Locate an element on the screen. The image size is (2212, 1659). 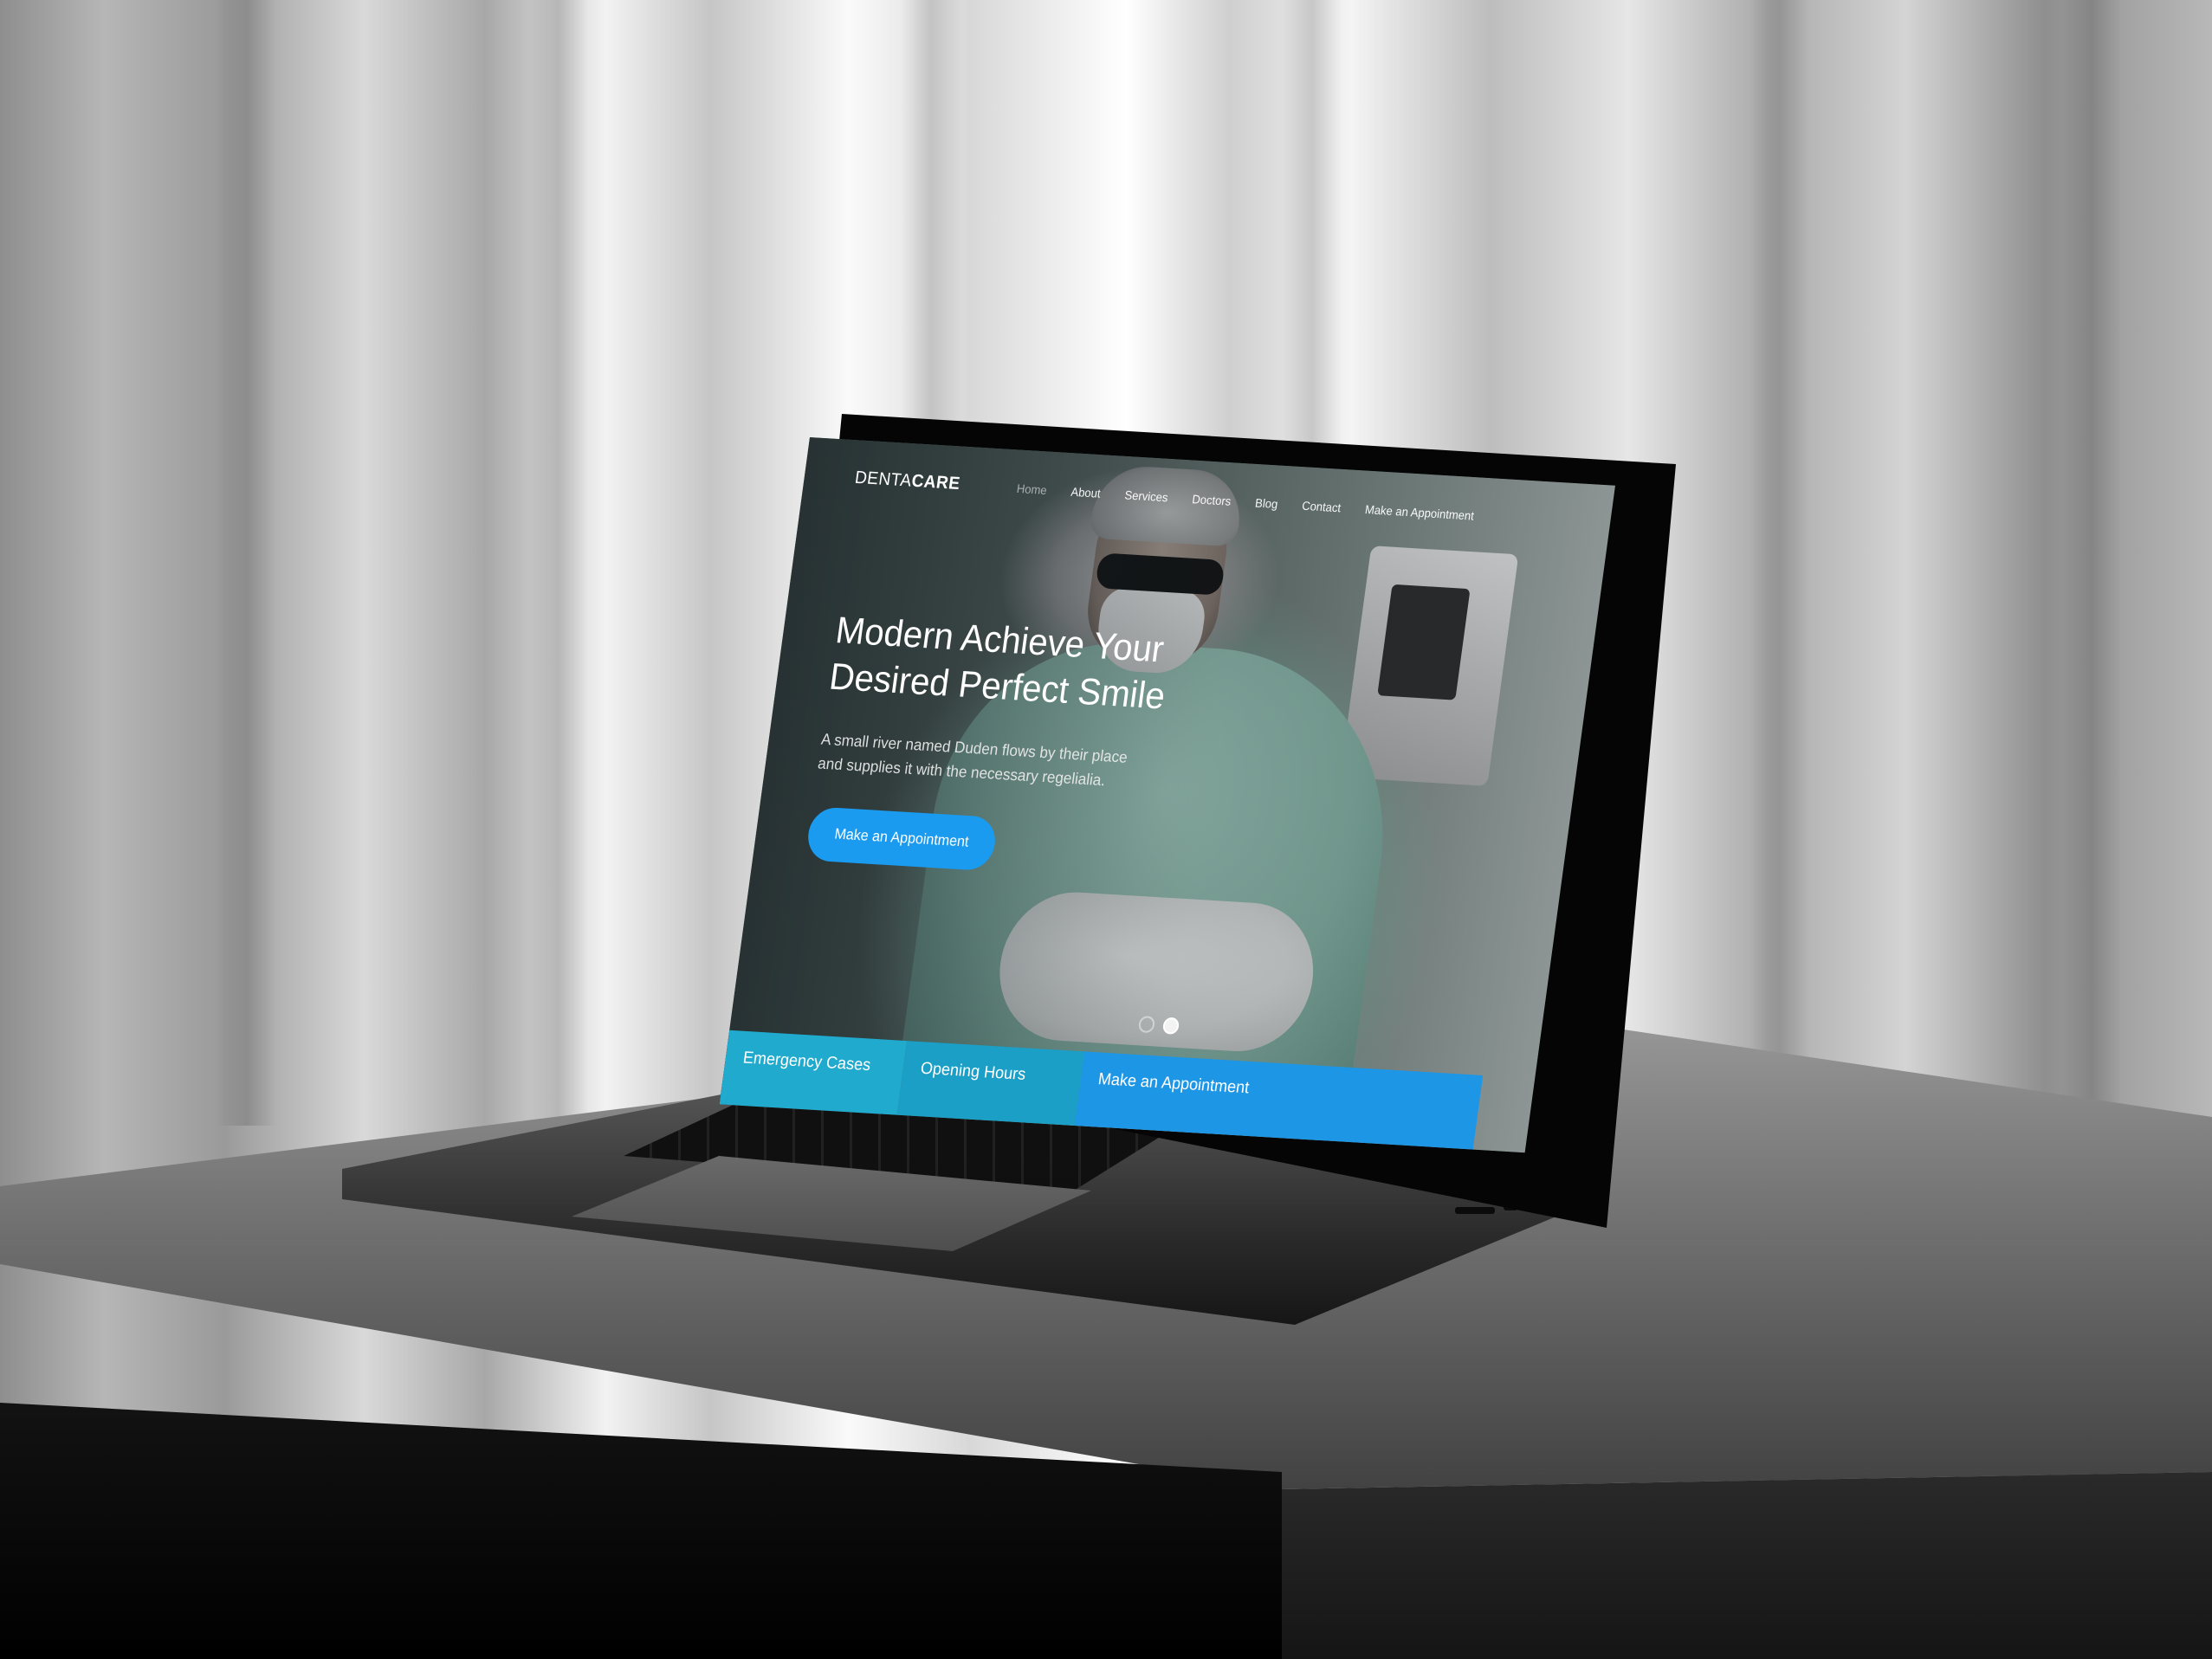
carousel-dot-active is located at coordinates (1170, 1026).